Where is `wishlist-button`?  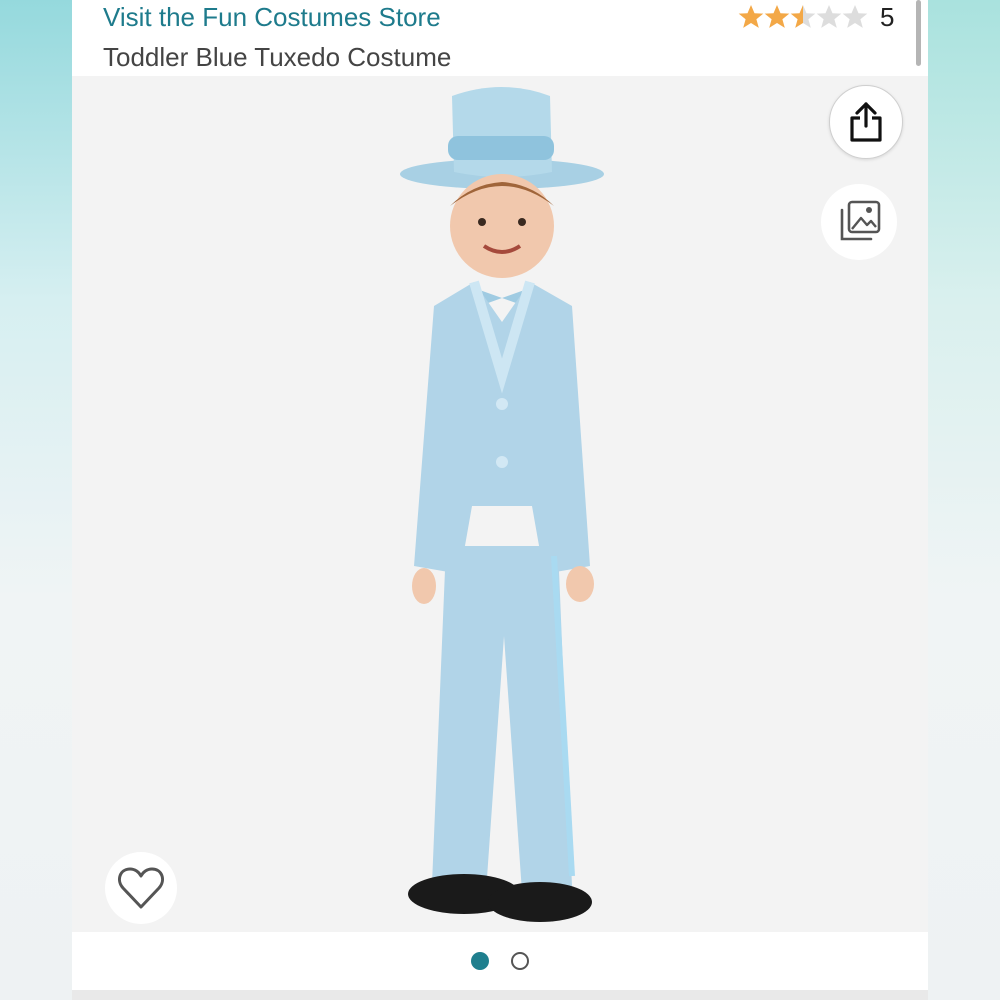 wishlist-button is located at coordinates (141, 888).